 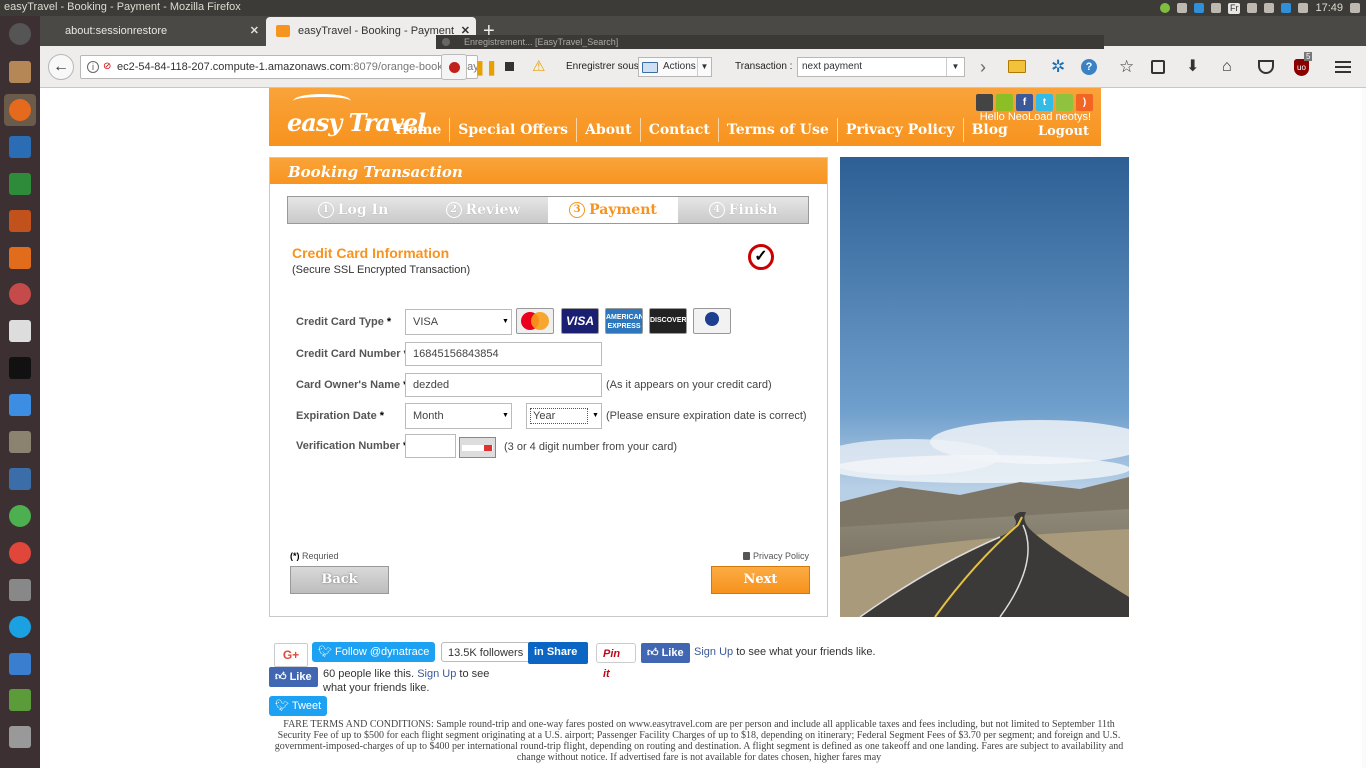 What do you see at coordinates (20, 331) in the screenshot?
I see `launcher-amazon-icon` at bounding box center [20, 331].